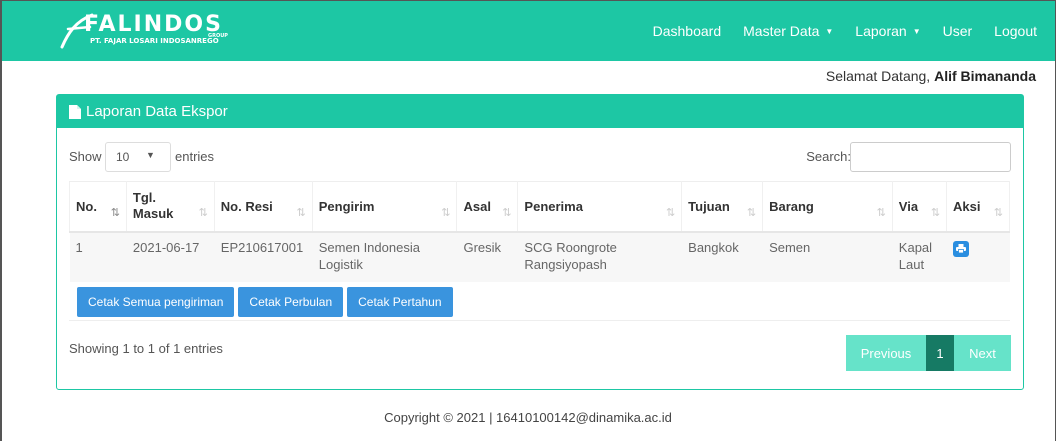 This screenshot has width=1056, height=441. I want to click on search-input, so click(930, 157).